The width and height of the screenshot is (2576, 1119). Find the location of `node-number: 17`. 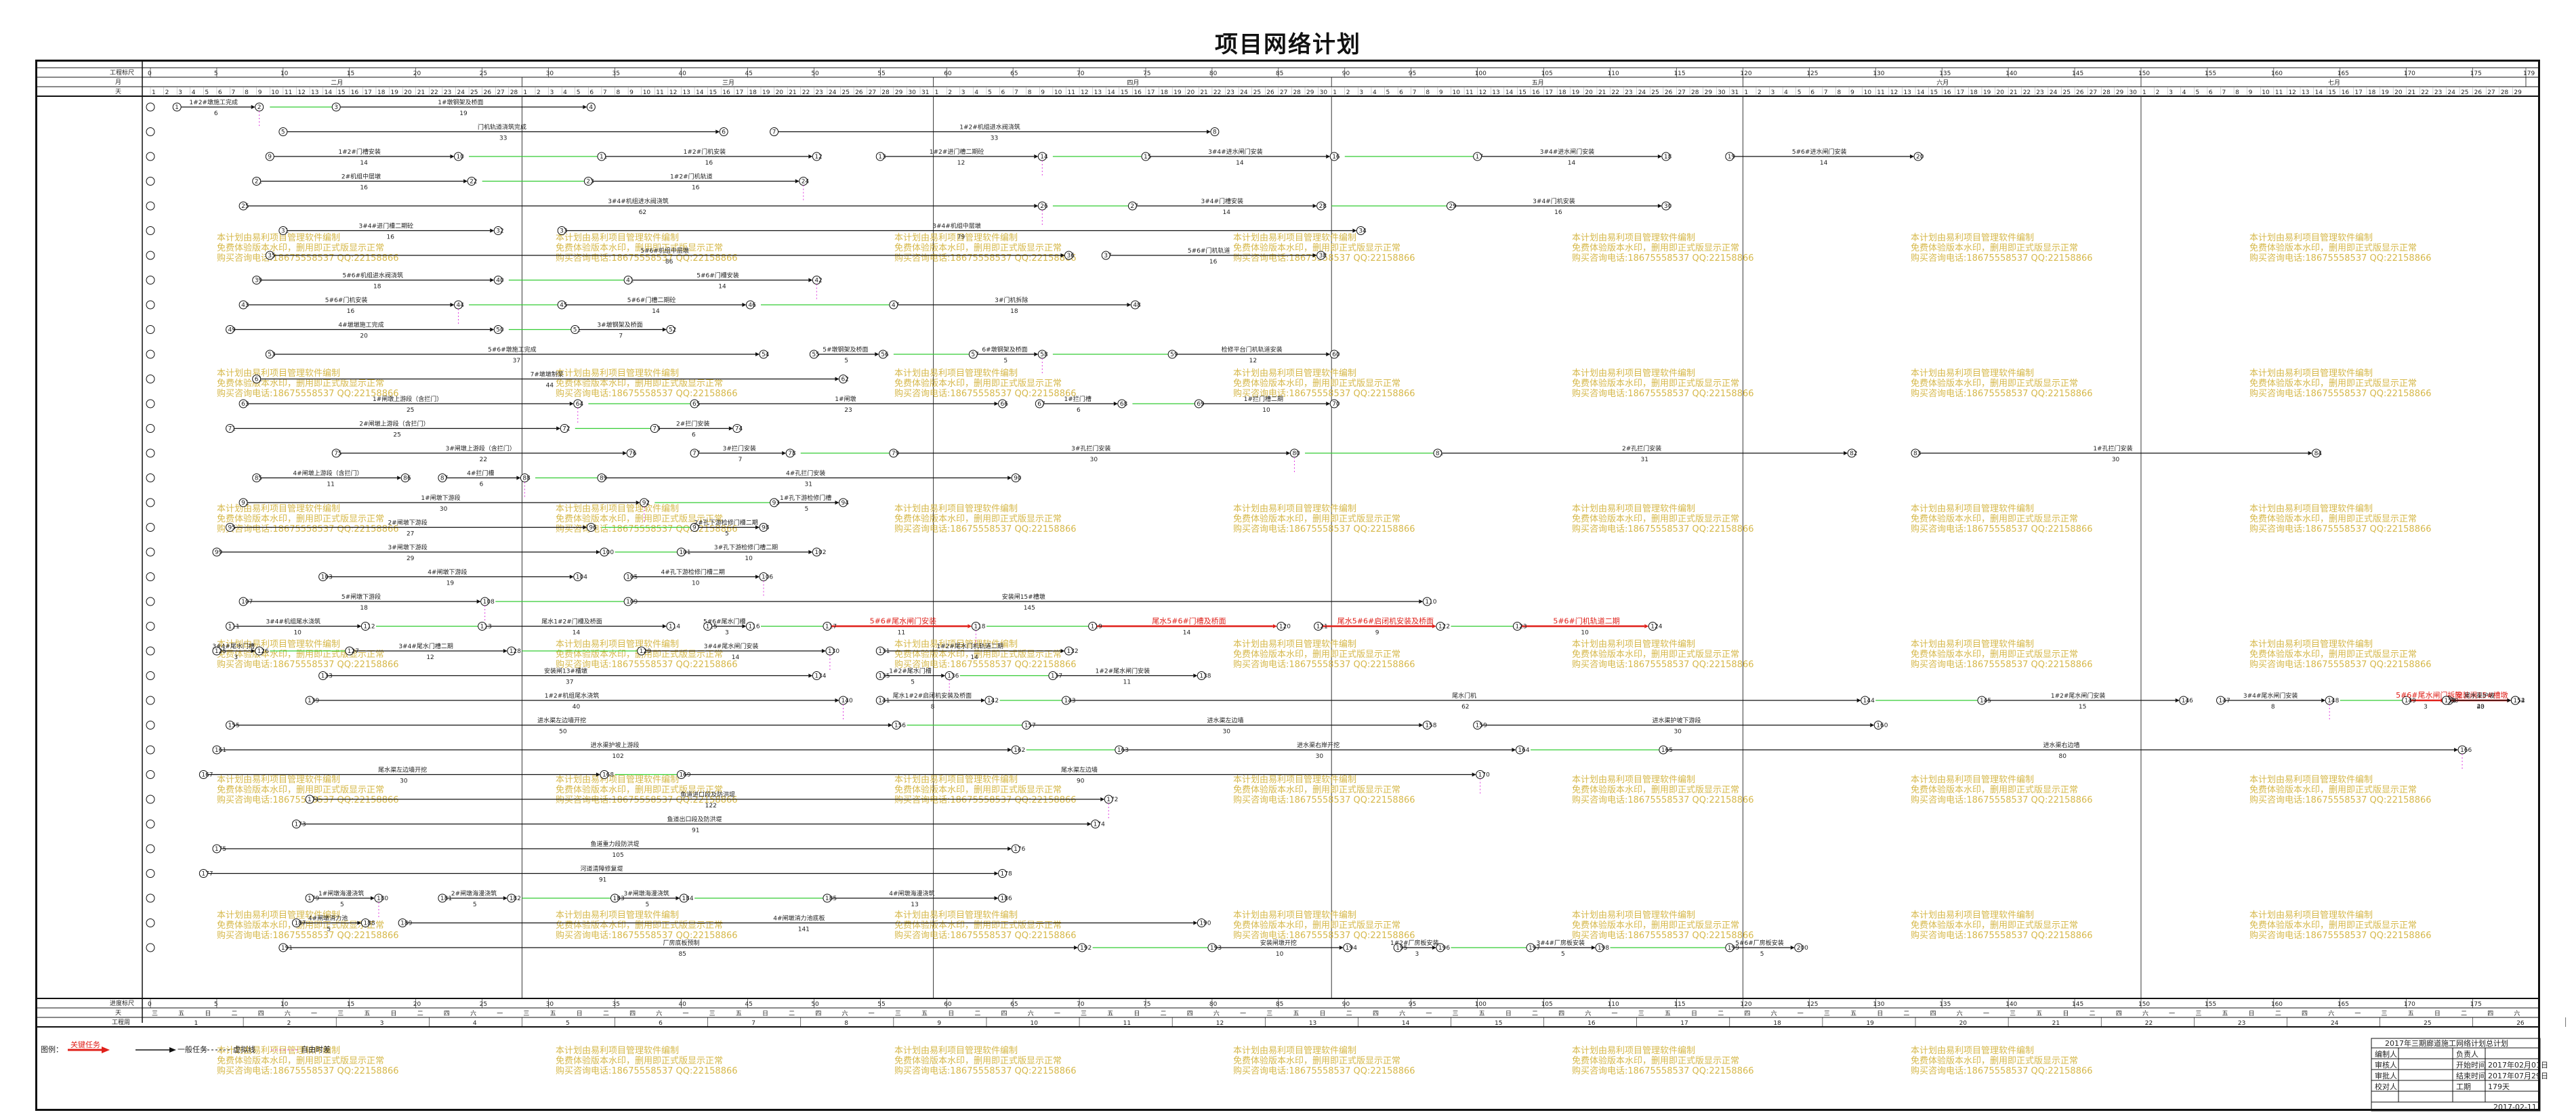

node-number: 17 is located at coordinates (1479, 157).